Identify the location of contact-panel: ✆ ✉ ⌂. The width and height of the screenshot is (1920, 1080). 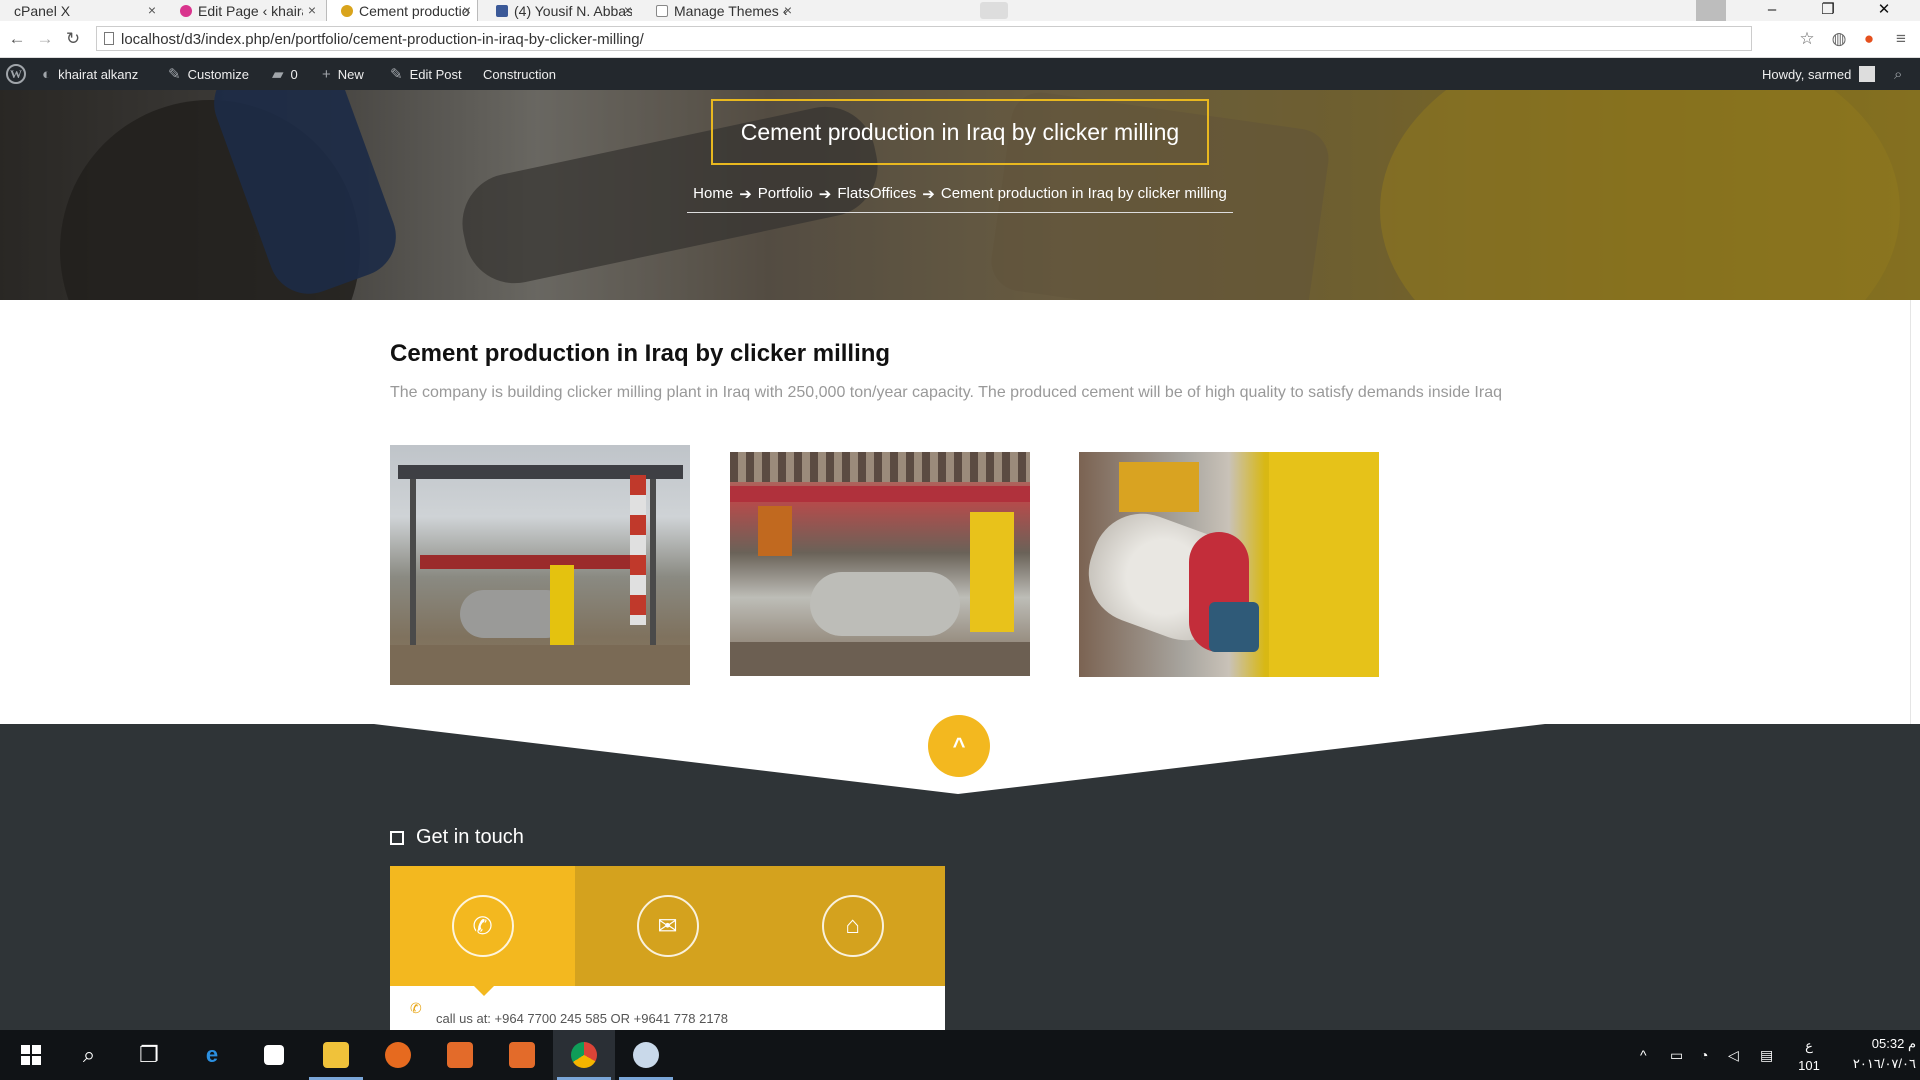
(667, 926).